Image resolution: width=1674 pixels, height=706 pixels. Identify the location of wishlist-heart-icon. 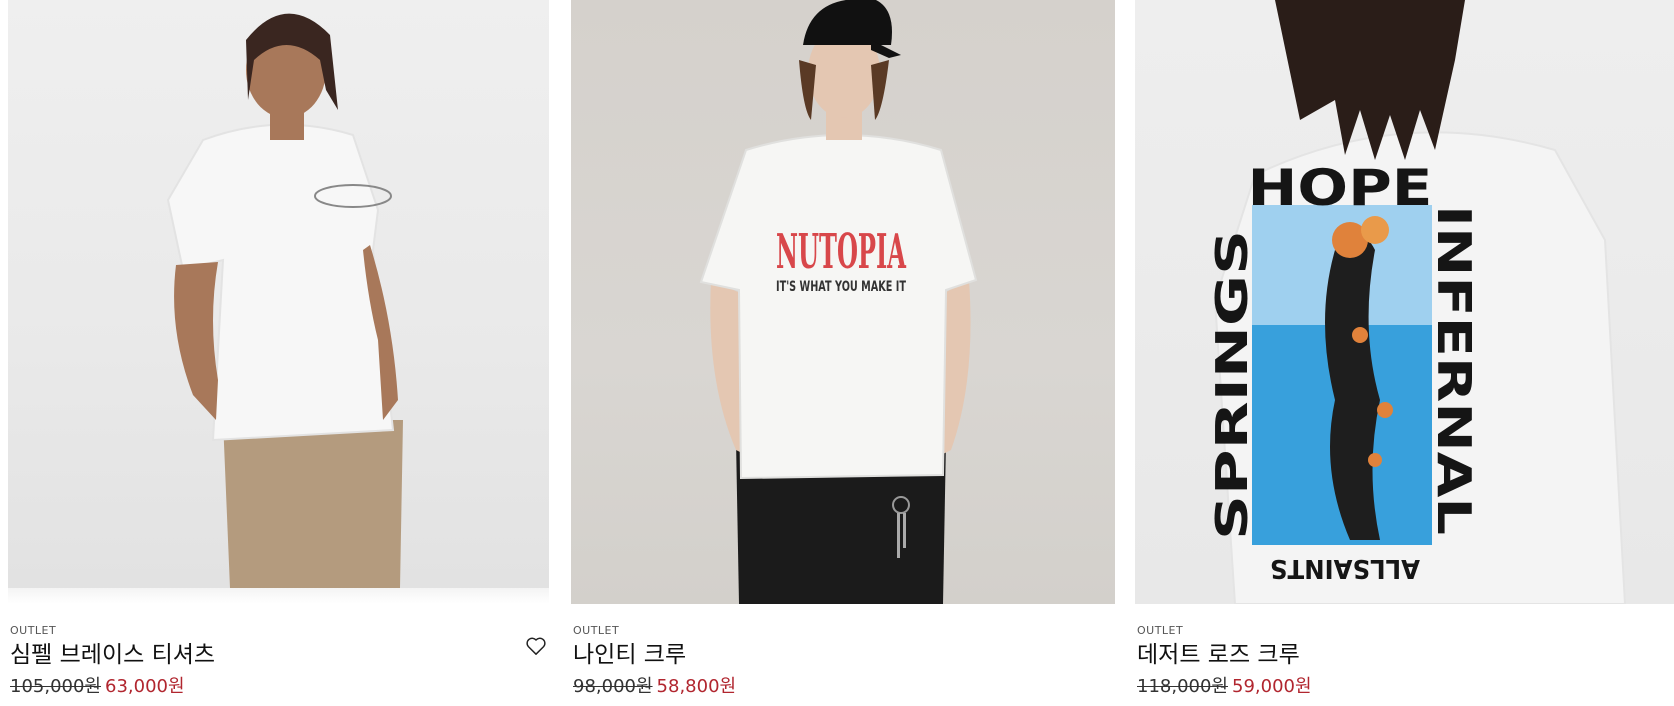
(536, 646).